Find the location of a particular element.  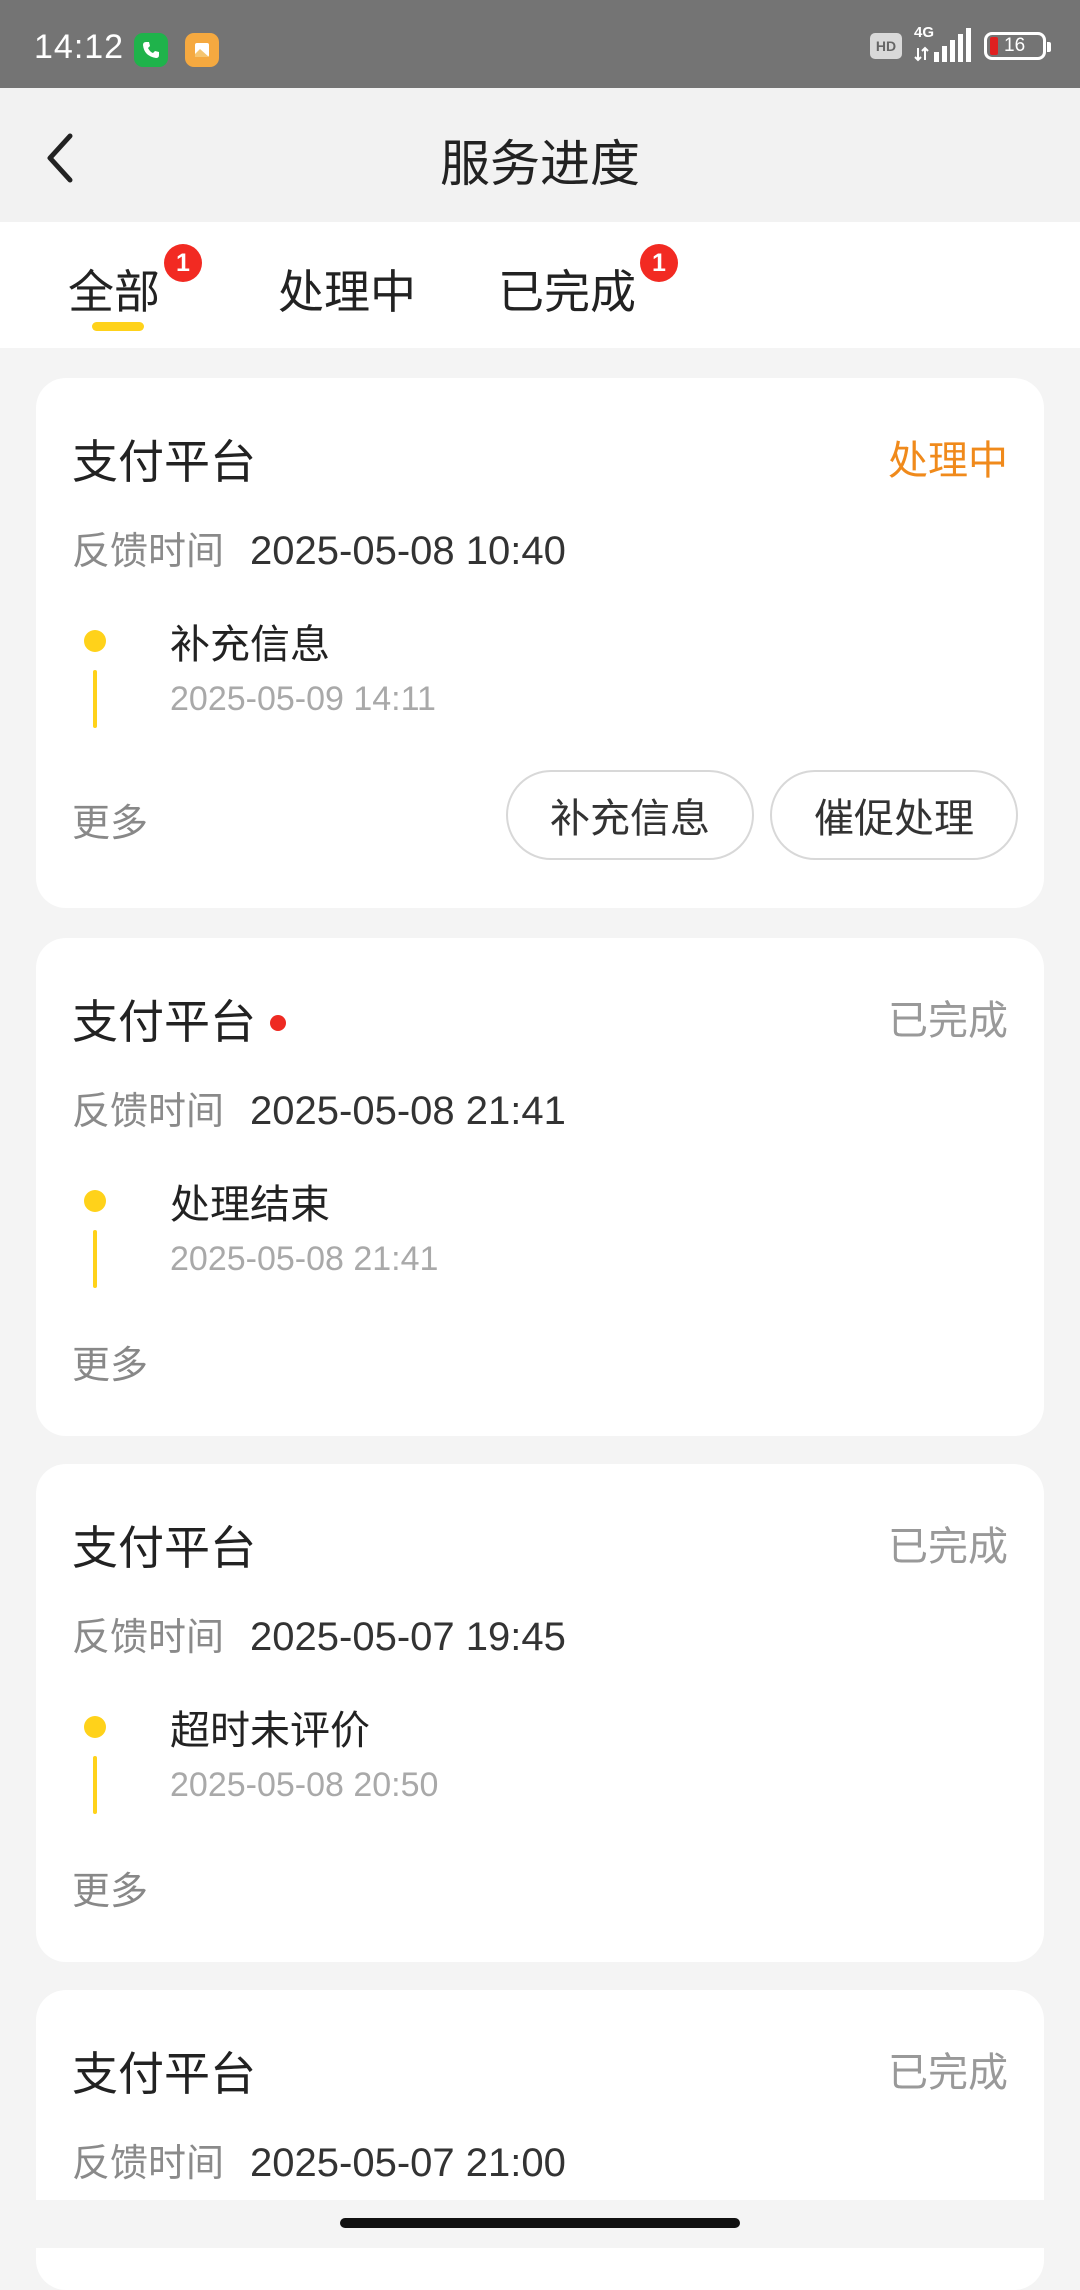

feedback-time: 2025-05-08 10:40 is located at coordinates (408, 551).